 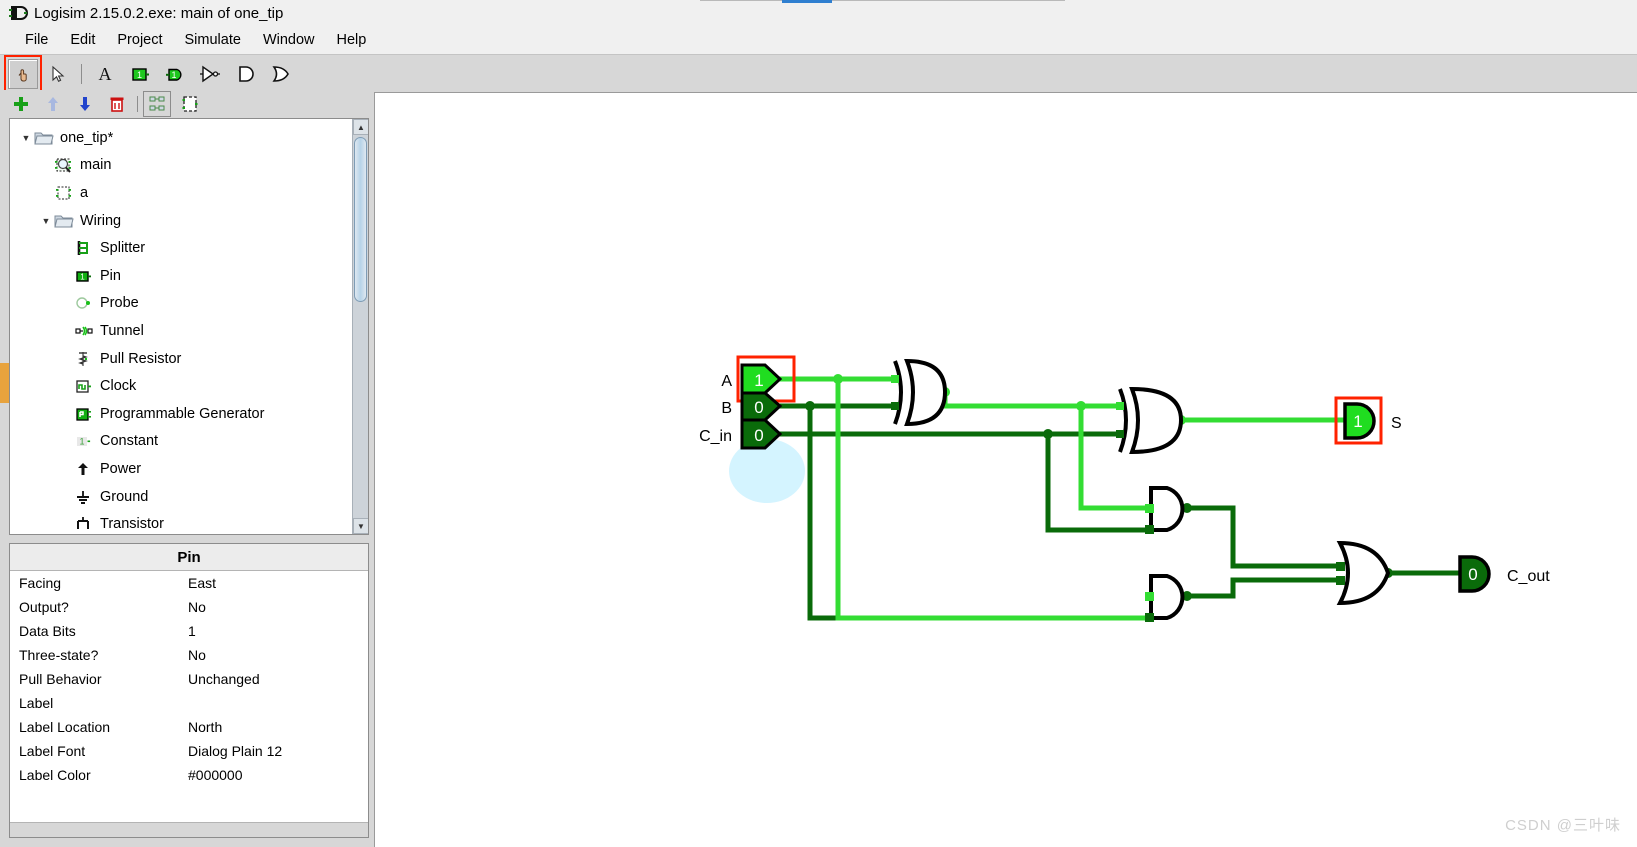 What do you see at coordinates (36, 40) in the screenshot?
I see `menu-file: File` at bounding box center [36, 40].